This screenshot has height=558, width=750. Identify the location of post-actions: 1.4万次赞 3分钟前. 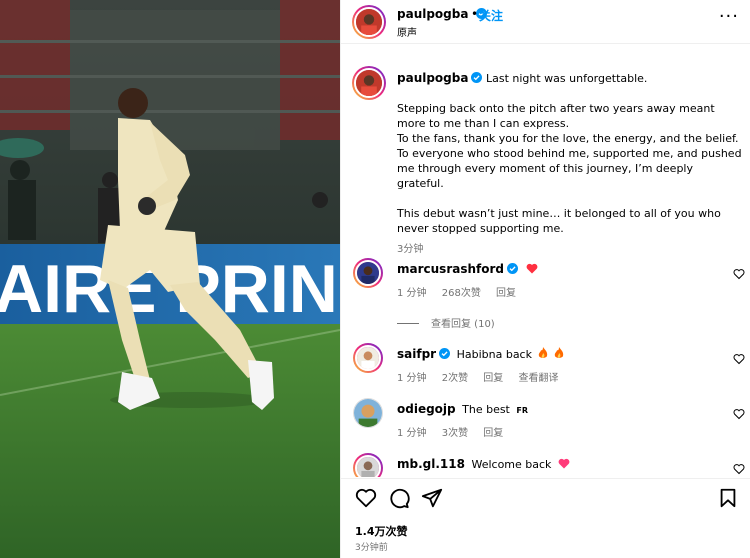
(545, 518).